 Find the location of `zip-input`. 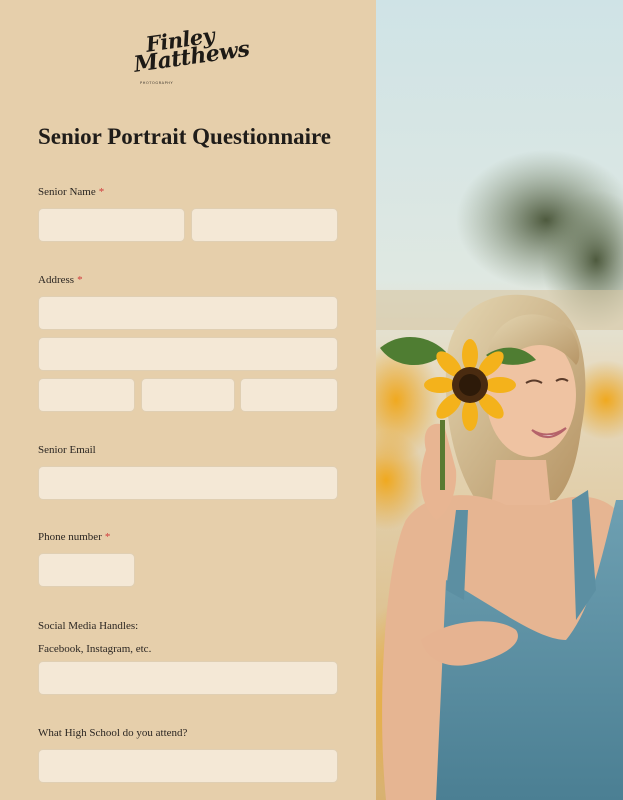

zip-input is located at coordinates (289, 395).